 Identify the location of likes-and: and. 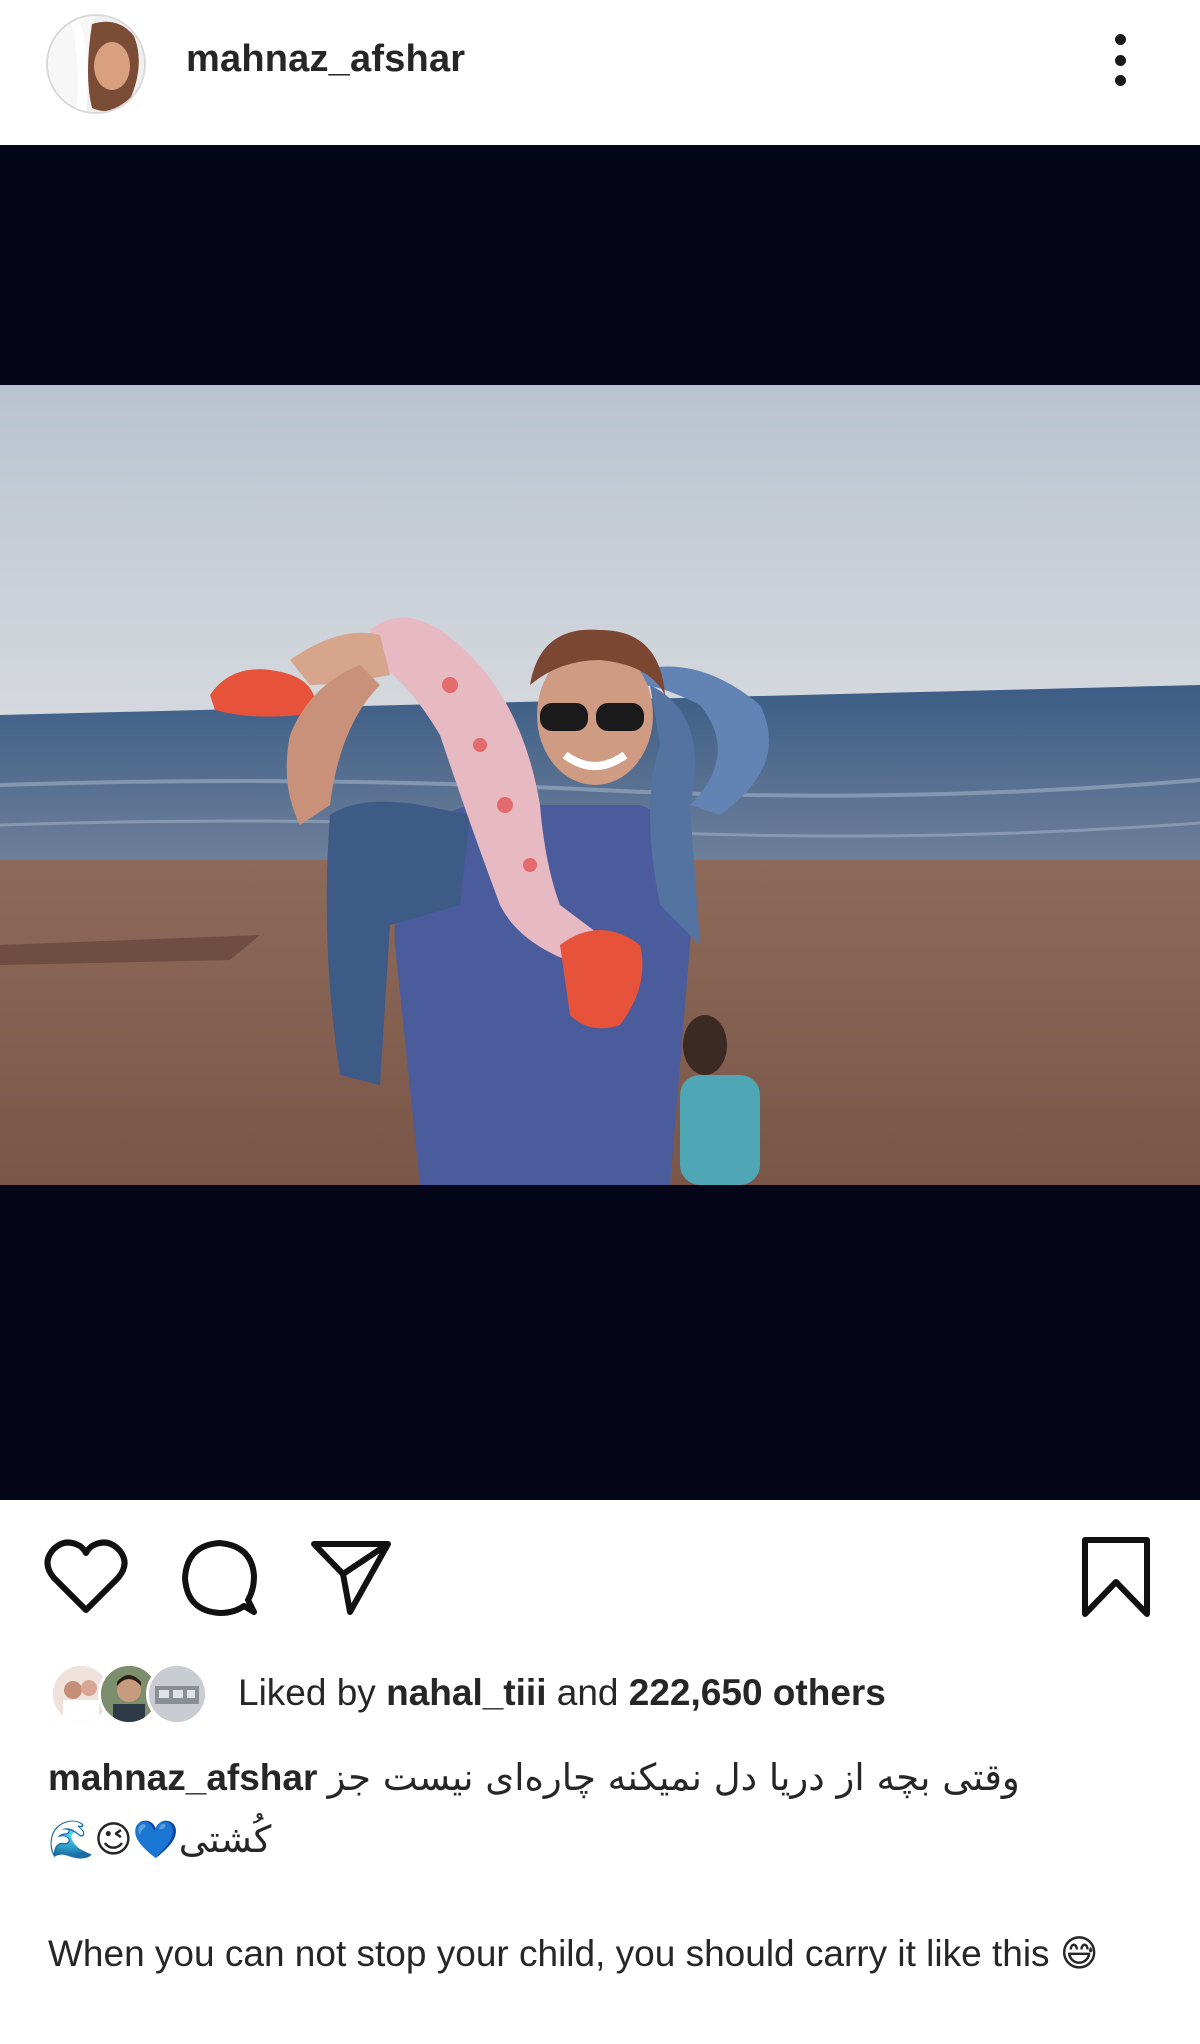
(587, 1692).